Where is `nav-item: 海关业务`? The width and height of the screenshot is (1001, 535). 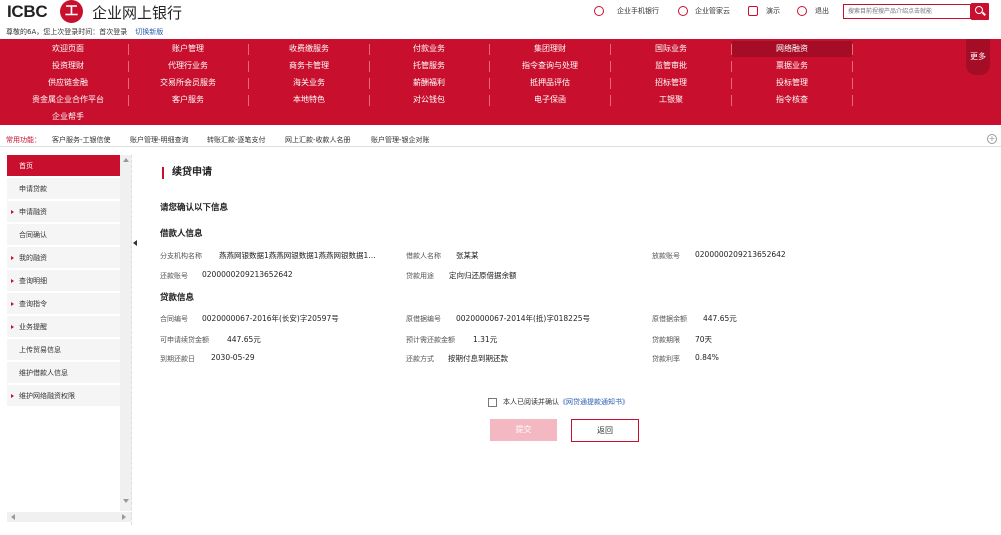 nav-item: 海关业务 is located at coordinates (309, 83).